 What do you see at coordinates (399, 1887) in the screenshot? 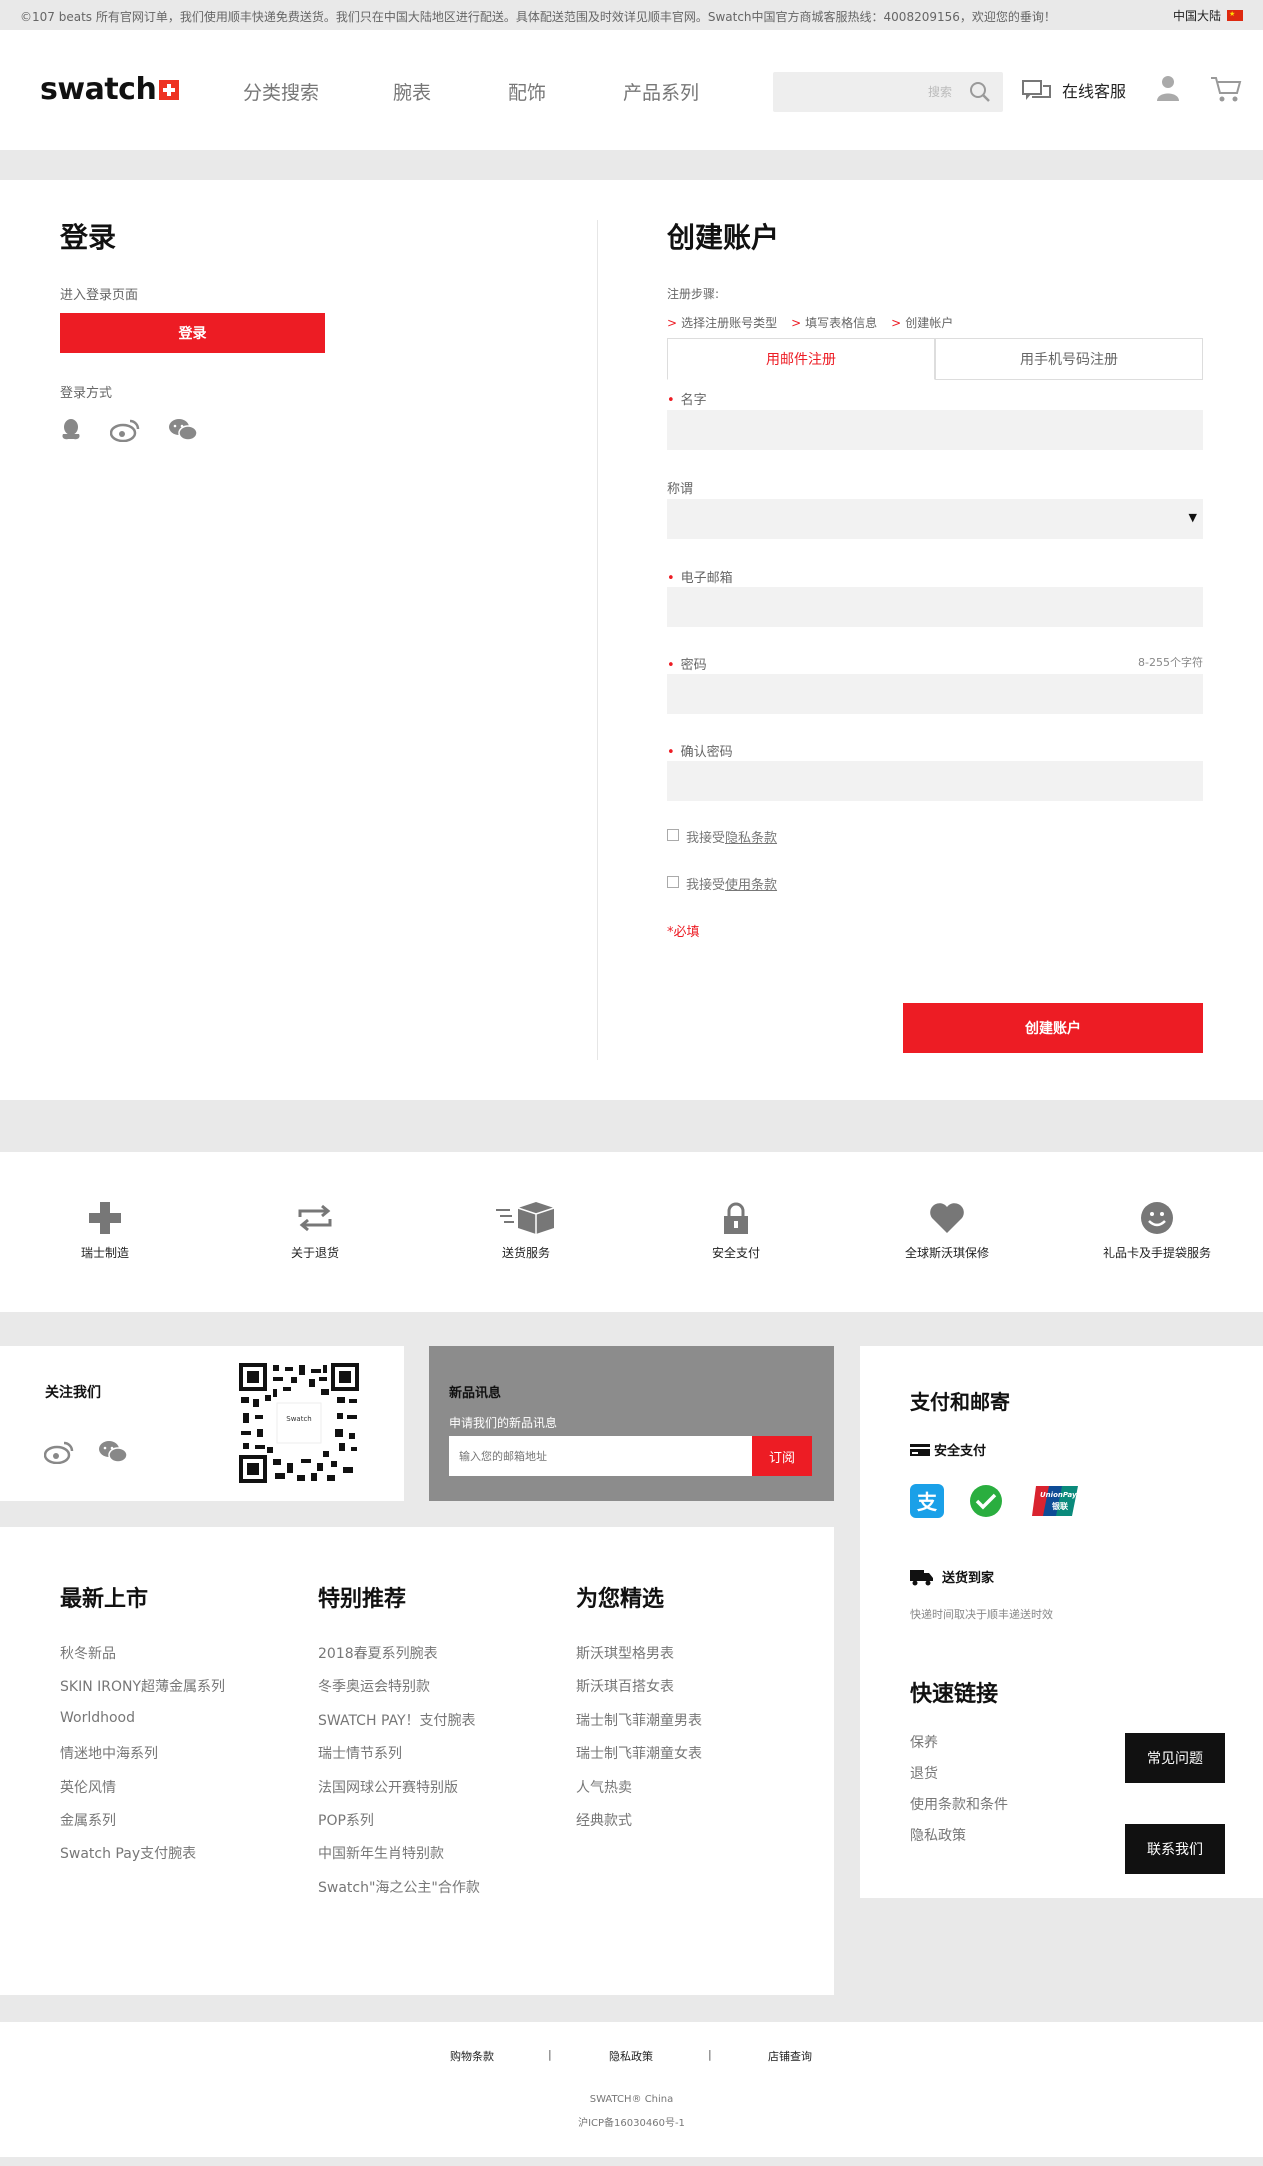
I see `link-item: Swatch"海之公主"合作款` at bounding box center [399, 1887].